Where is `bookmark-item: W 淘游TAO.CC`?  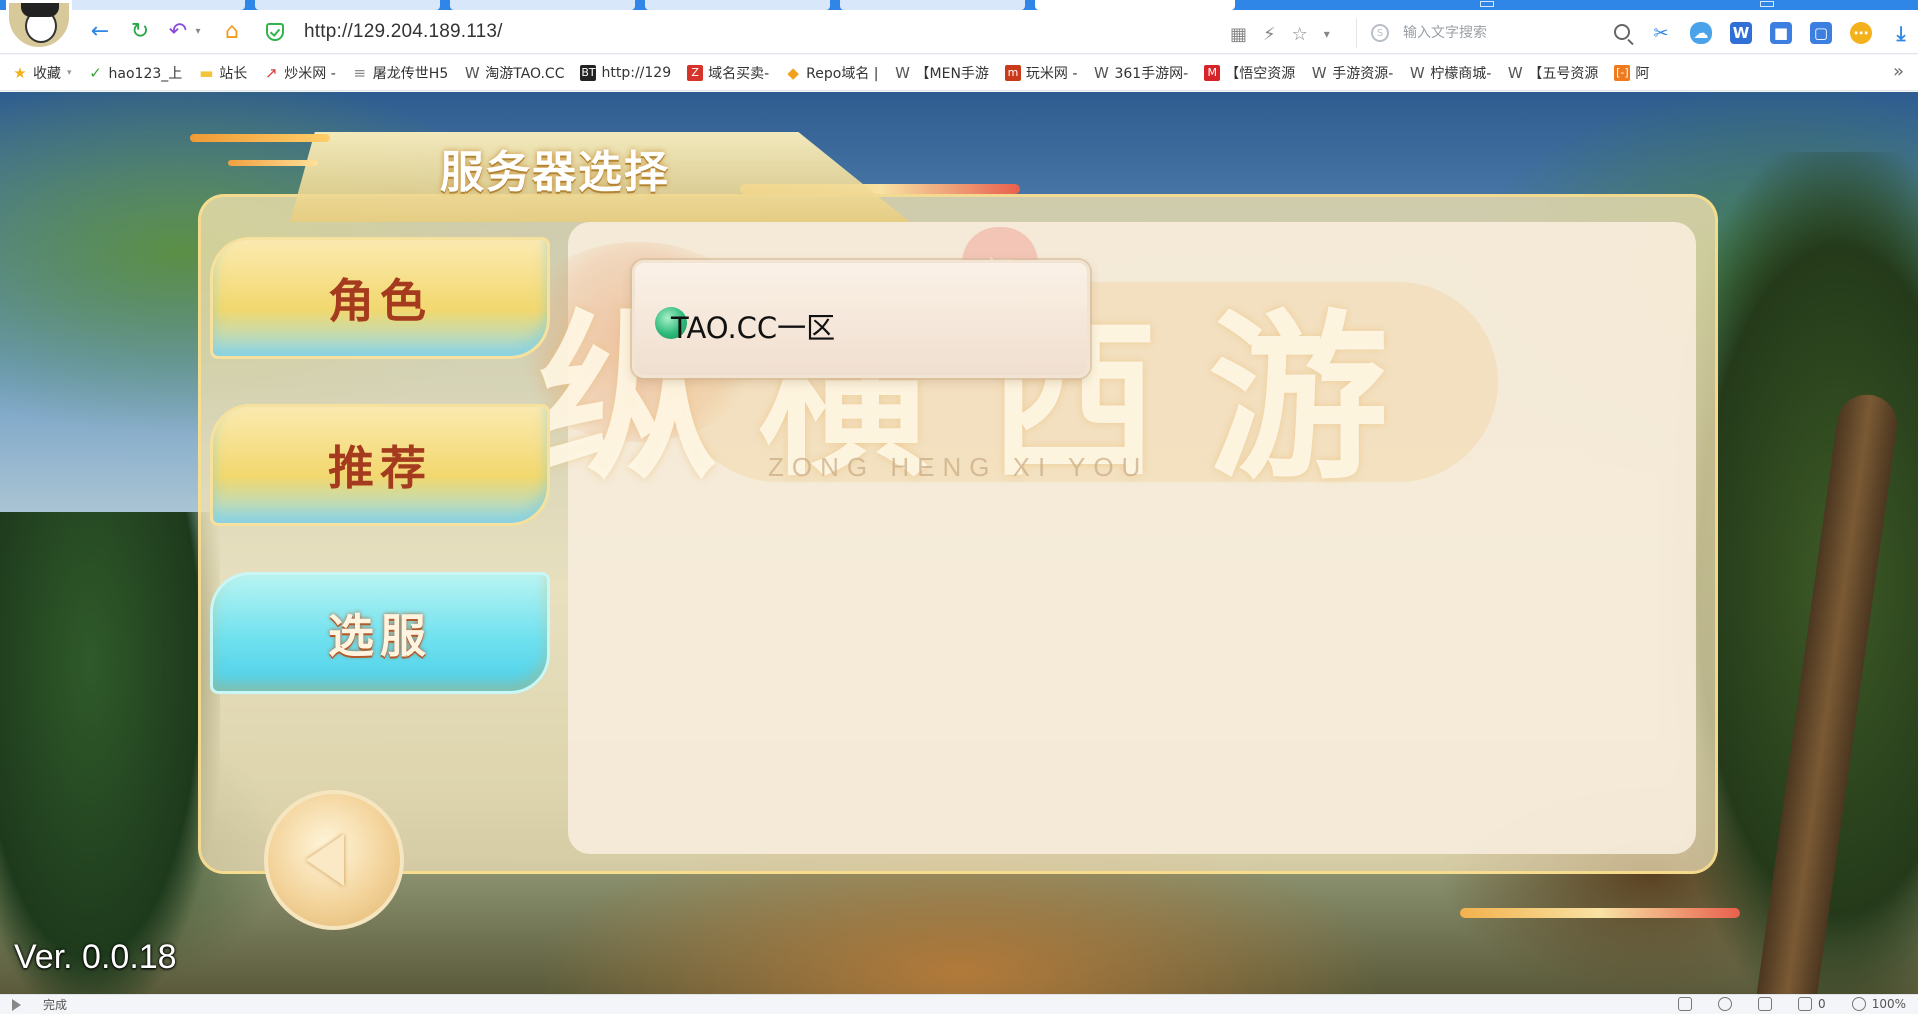
bookmark-item: W 淘游TAO.CC is located at coordinates (514, 73).